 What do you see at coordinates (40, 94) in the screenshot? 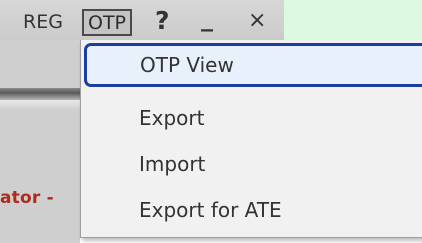
I see `separator-bar` at bounding box center [40, 94].